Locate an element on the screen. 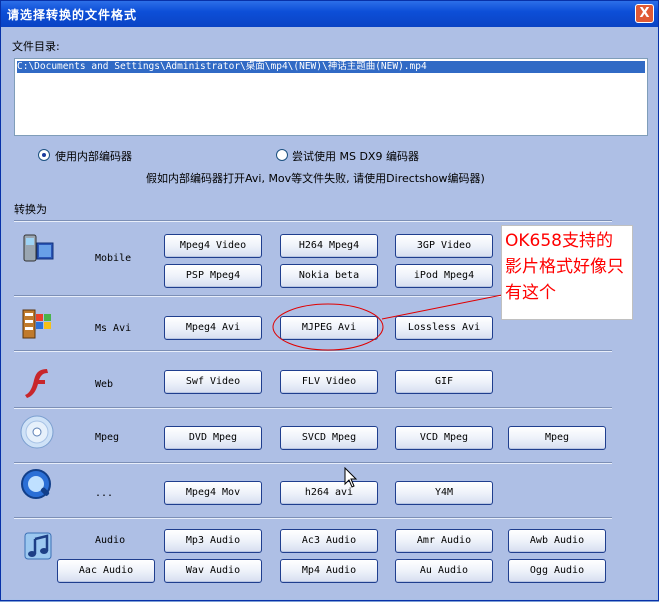 Image resolution: width=659 pixels, height=602 pixels. format-button-mpeg4-video: Mpeg4 Video is located at coordinates (213, 246).